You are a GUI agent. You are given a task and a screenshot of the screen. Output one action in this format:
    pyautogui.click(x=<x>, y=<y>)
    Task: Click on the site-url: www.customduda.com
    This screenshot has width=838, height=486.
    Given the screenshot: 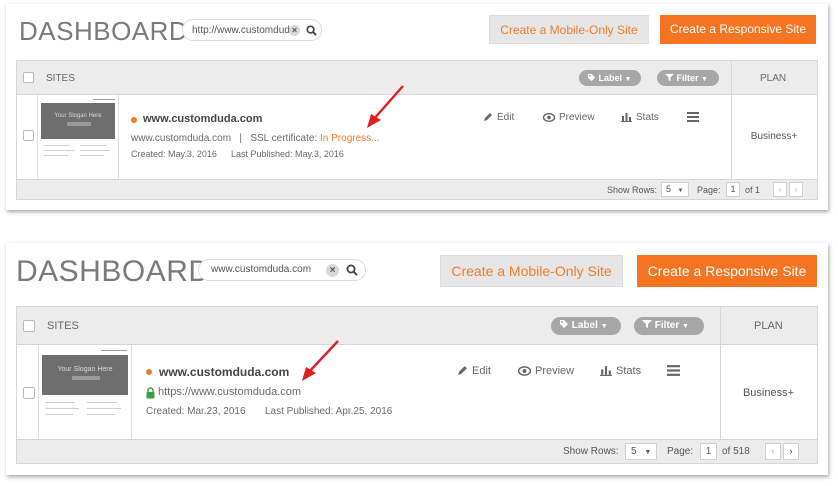 What is the action you would take?
    pyautogui.click(x=181, y=138)
    